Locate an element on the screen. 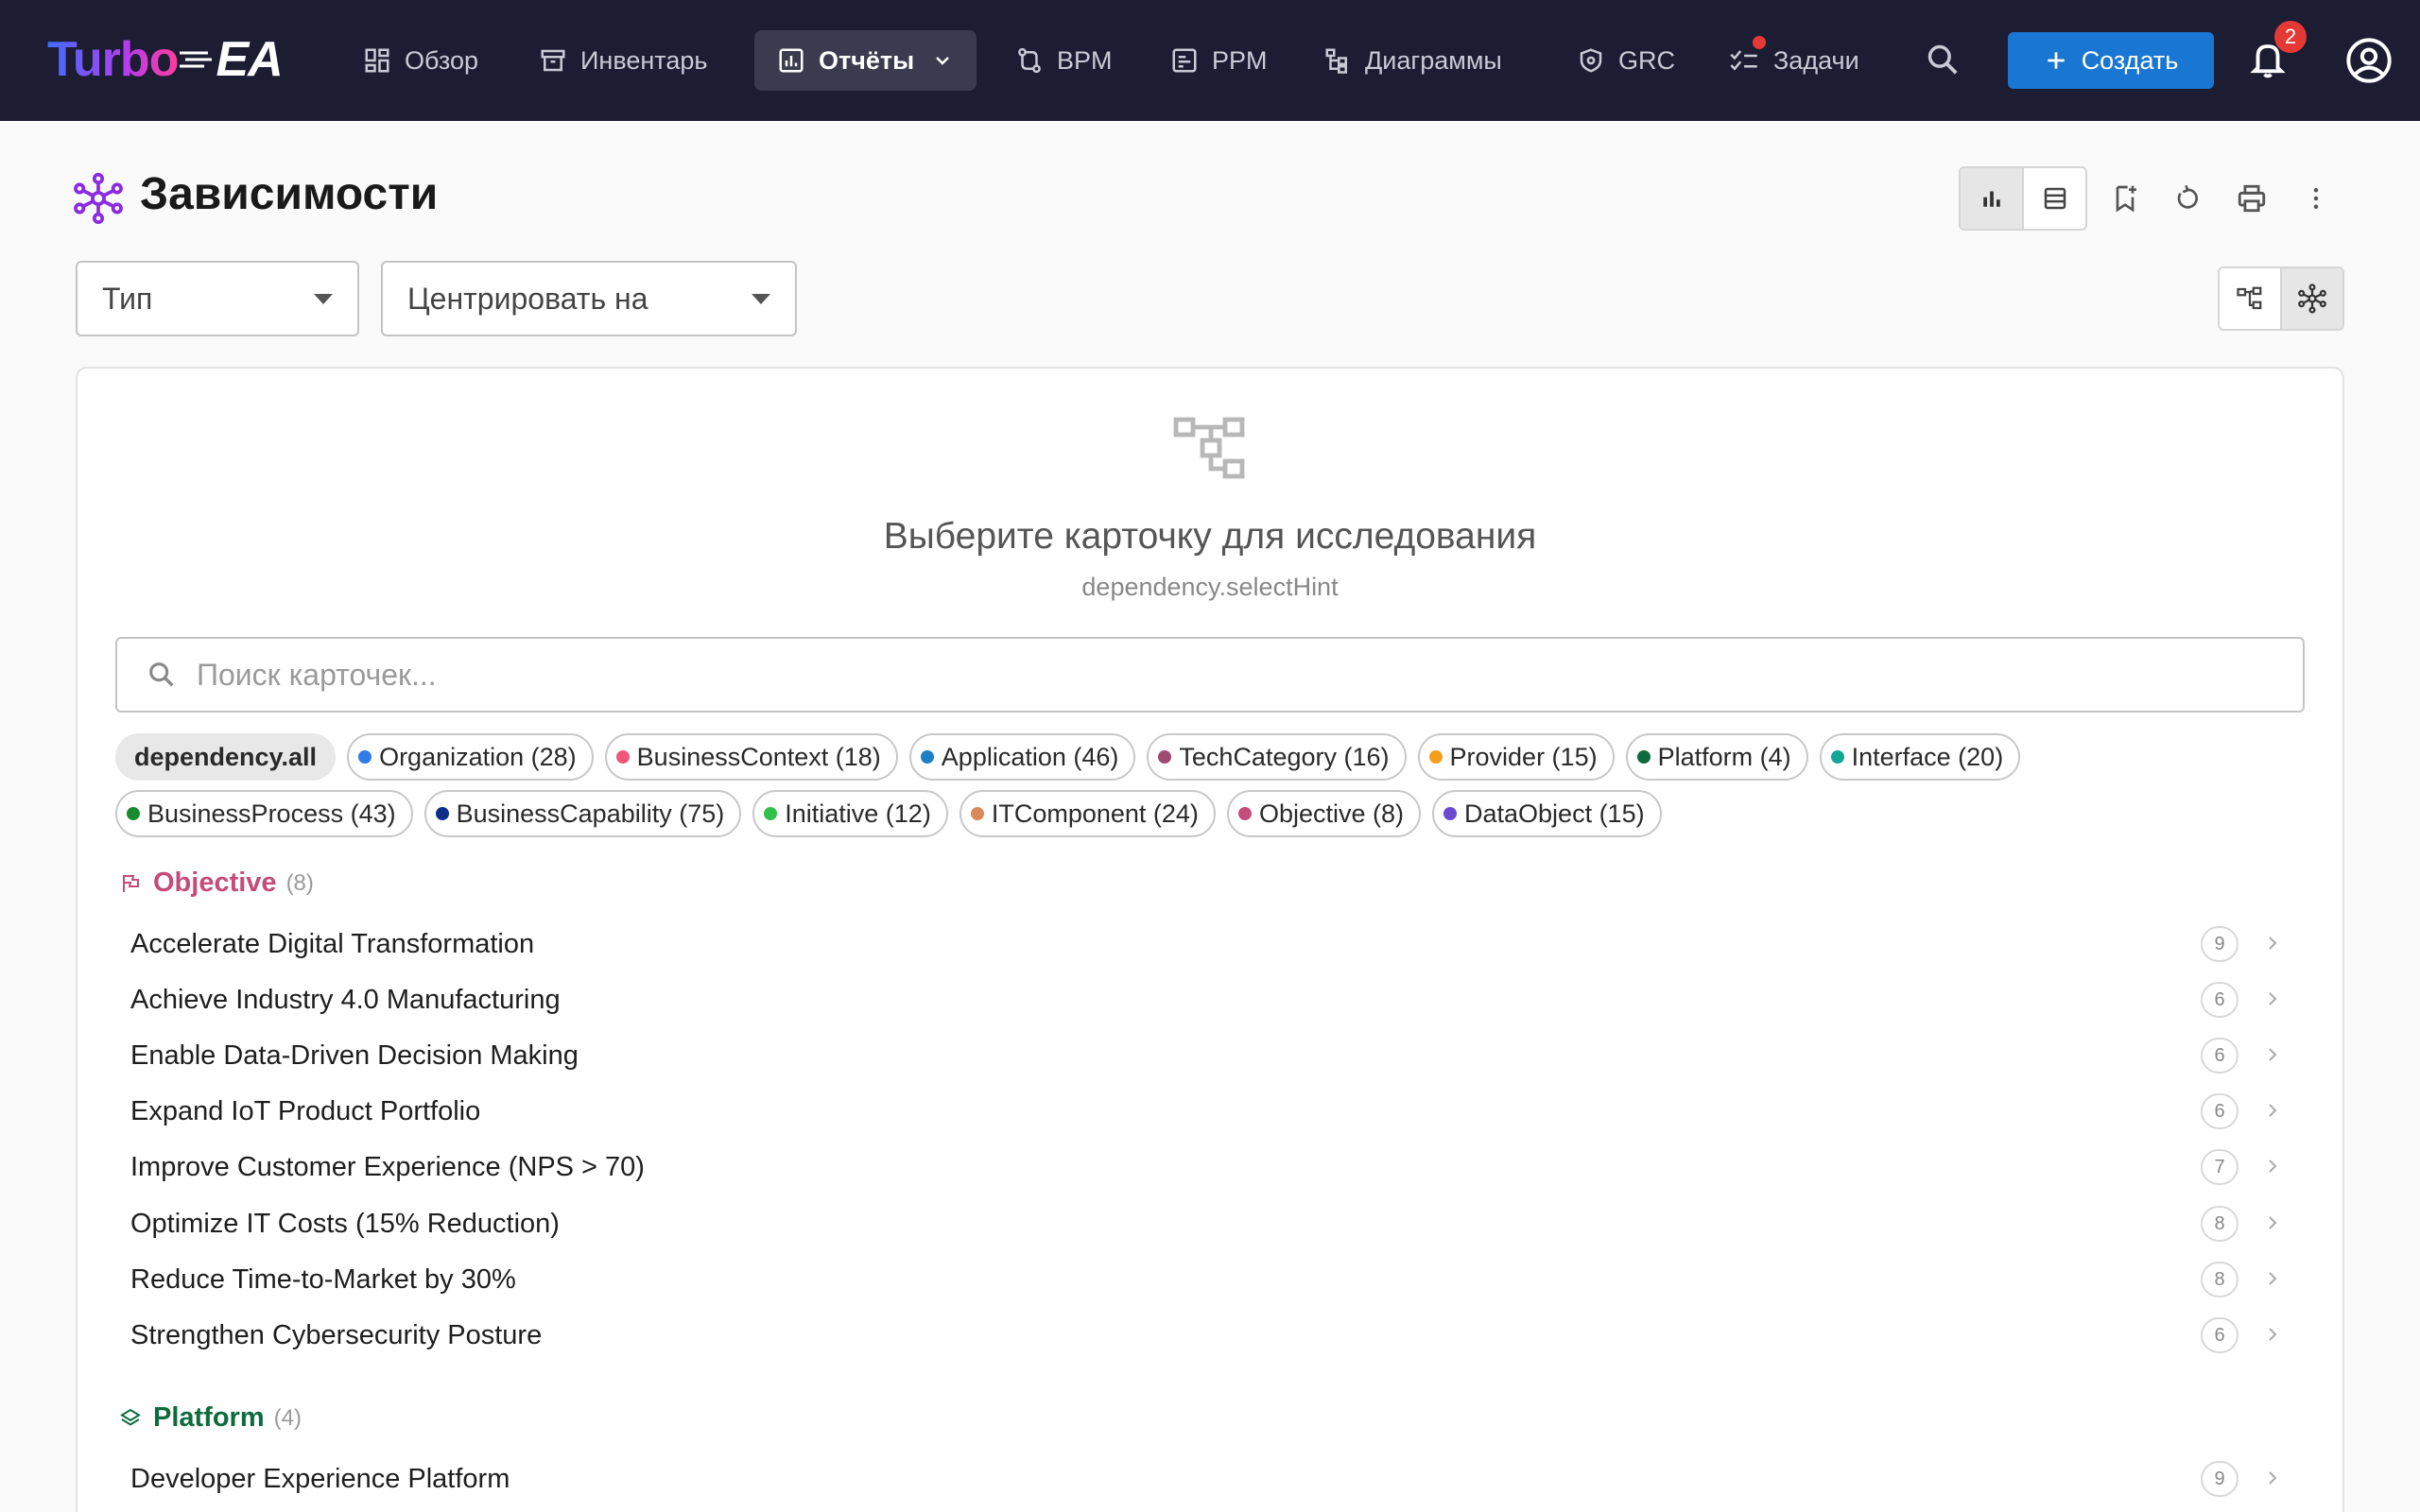  filter-chip-application: Application (46) is located at coordinates (1022, 757).